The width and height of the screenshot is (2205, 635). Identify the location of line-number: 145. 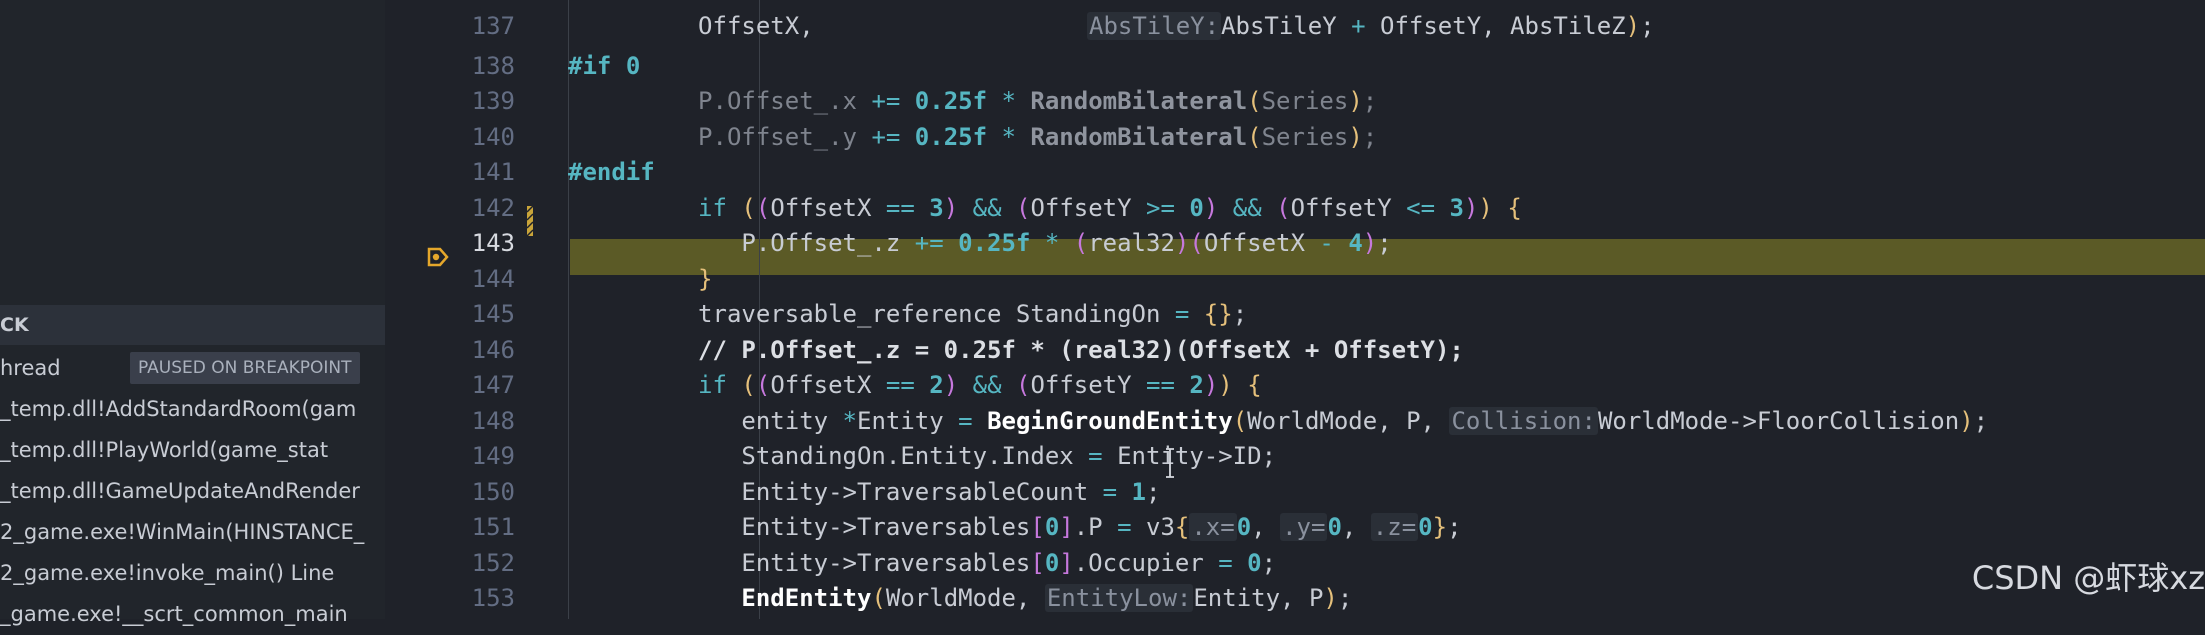
(465, 315).